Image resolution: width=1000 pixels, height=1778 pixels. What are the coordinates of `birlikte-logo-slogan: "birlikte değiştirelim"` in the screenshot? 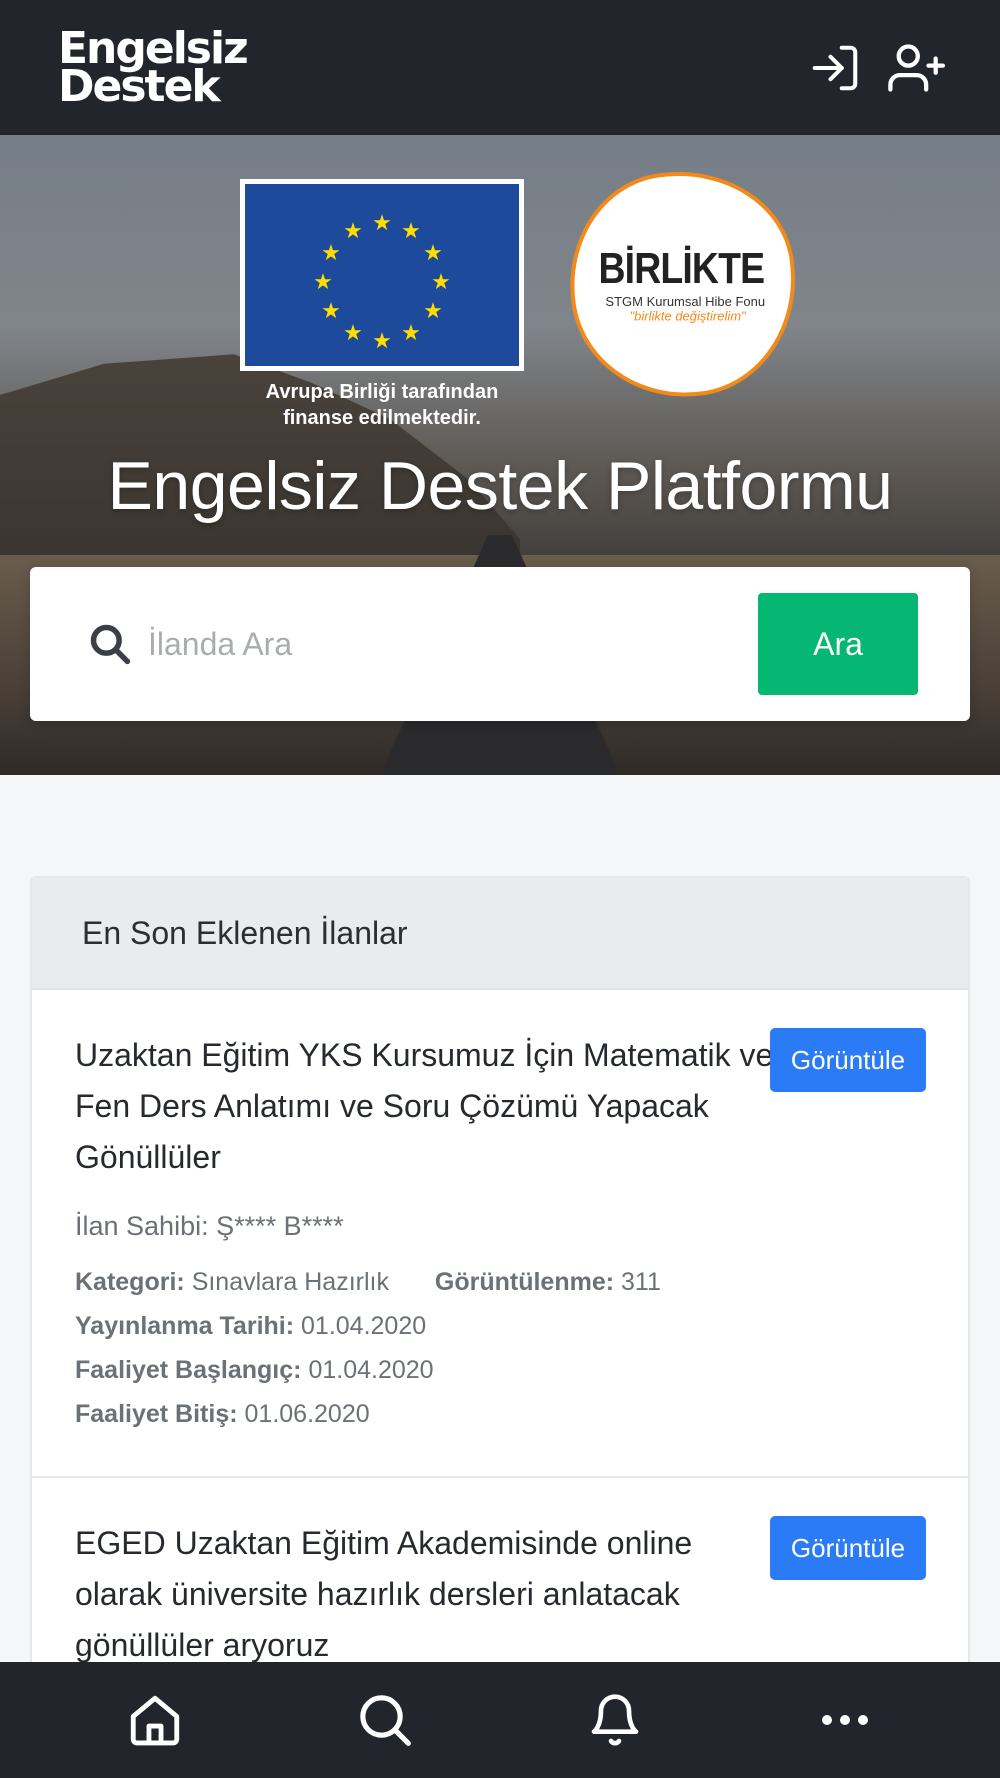 It's located at (687, 316).